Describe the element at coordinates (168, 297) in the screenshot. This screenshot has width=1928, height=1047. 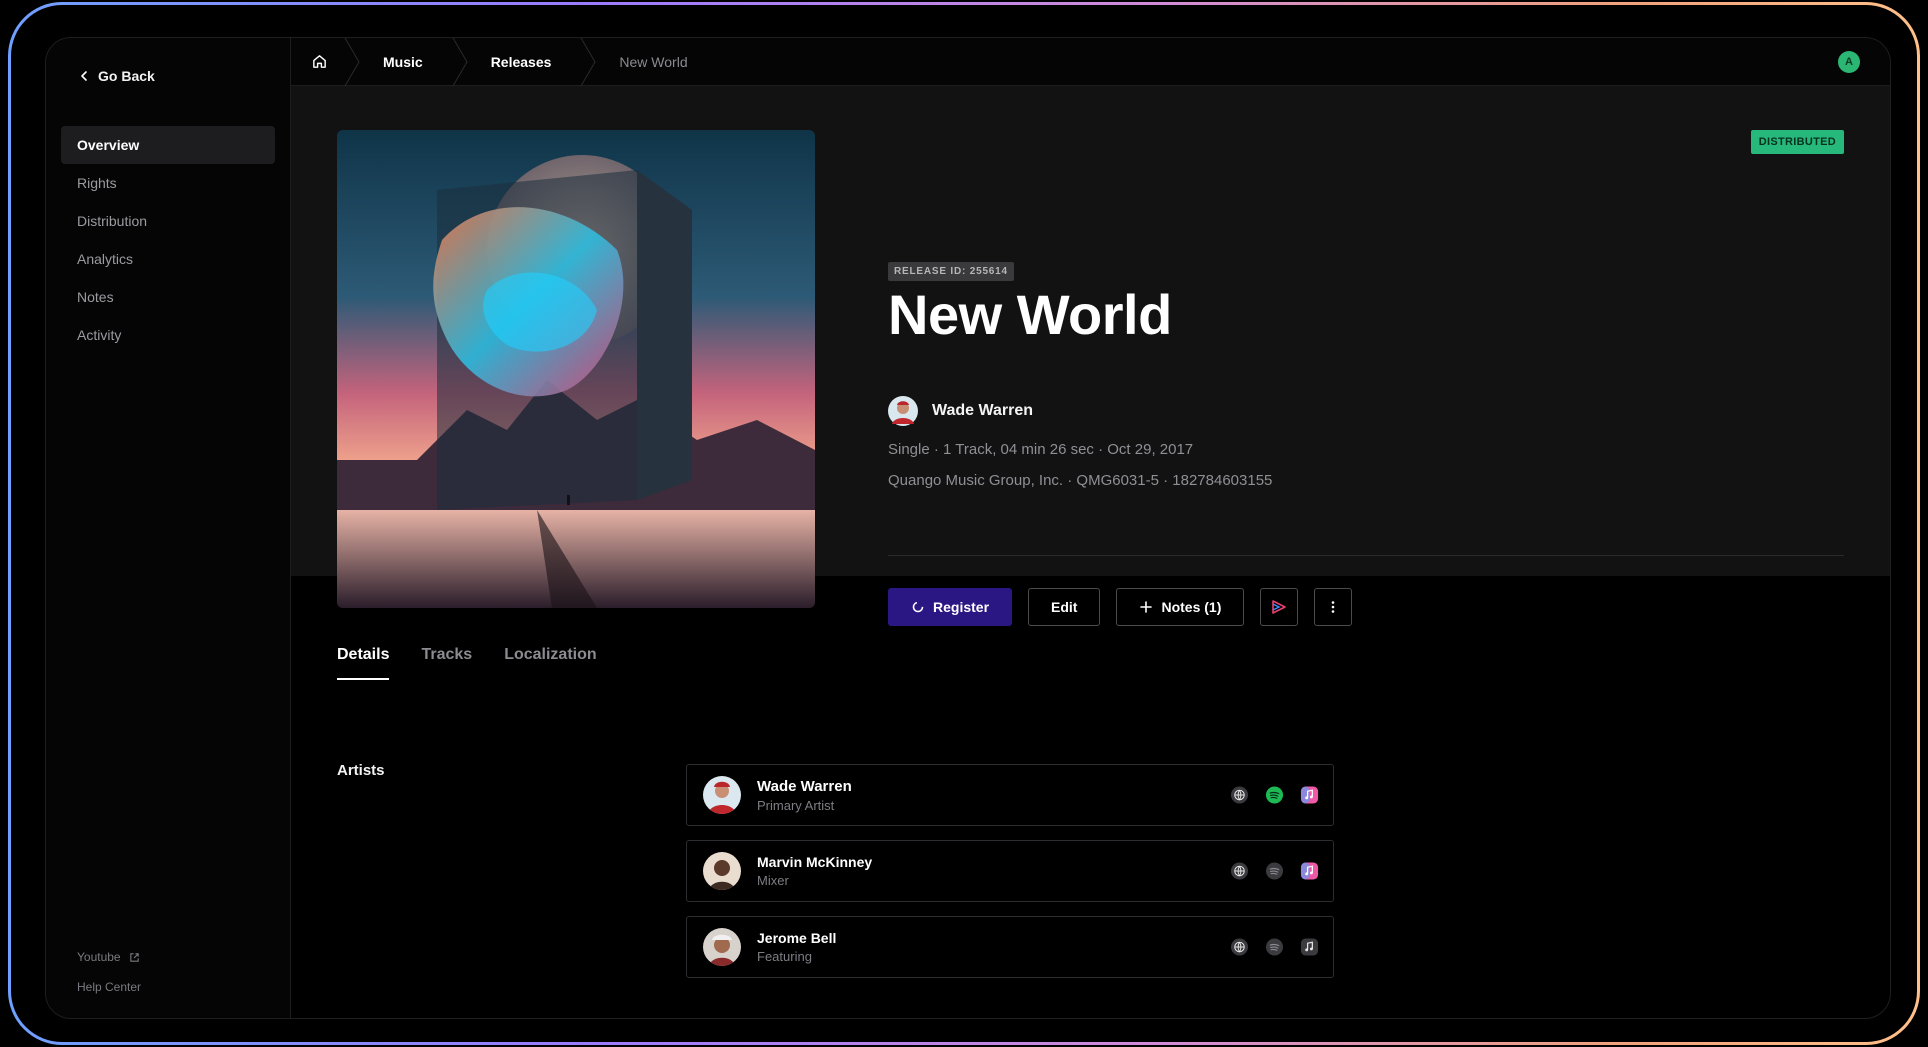
I see `sidebar-item-notes: Notes` at that location.